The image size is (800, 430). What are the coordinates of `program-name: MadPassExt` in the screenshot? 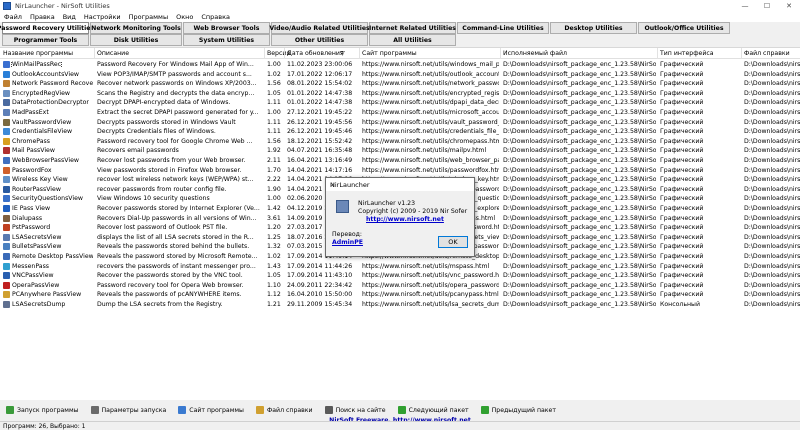 It's located at (30, 112).